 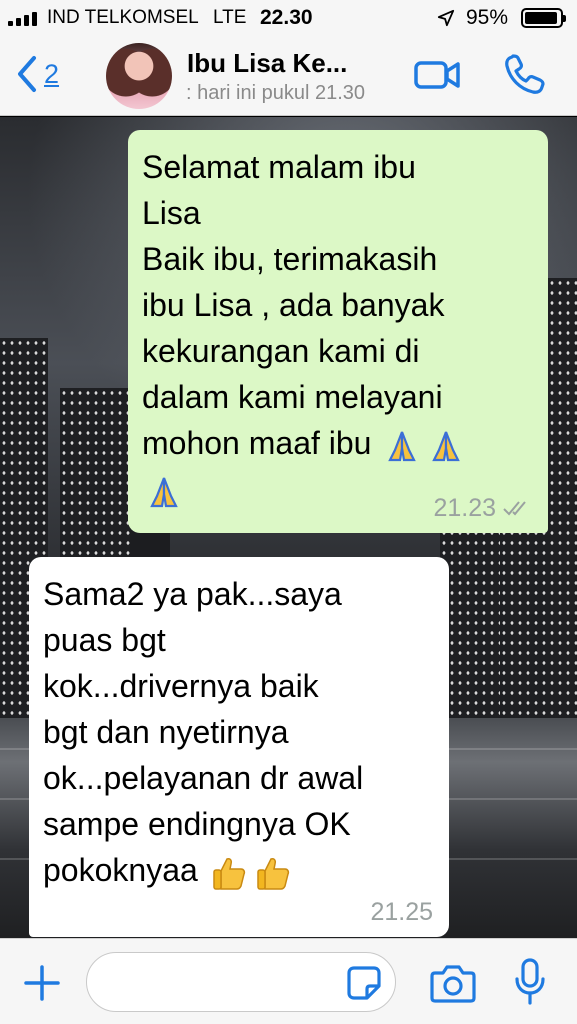 I want to click on message-time: 21.23, so click(x=464, y=508).